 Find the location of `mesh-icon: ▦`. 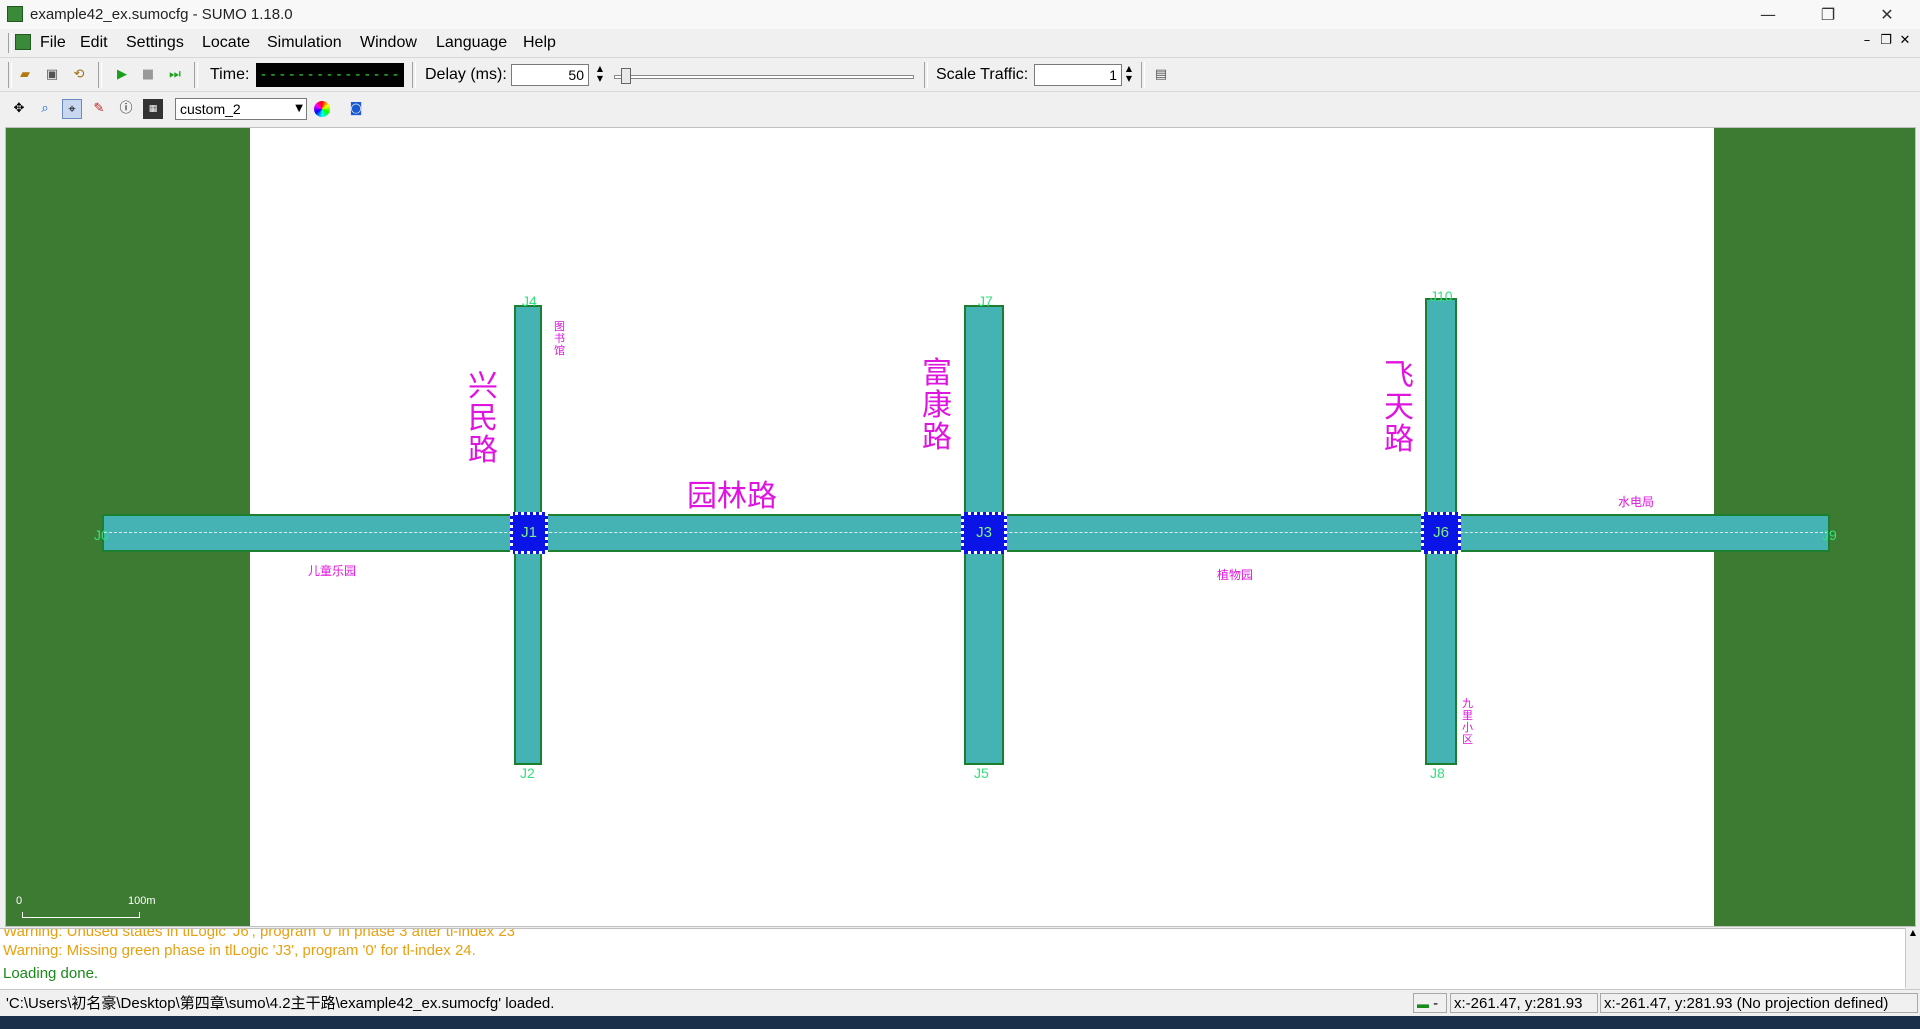

mesh-icon: ▦ is located at coordinates (153, 109).